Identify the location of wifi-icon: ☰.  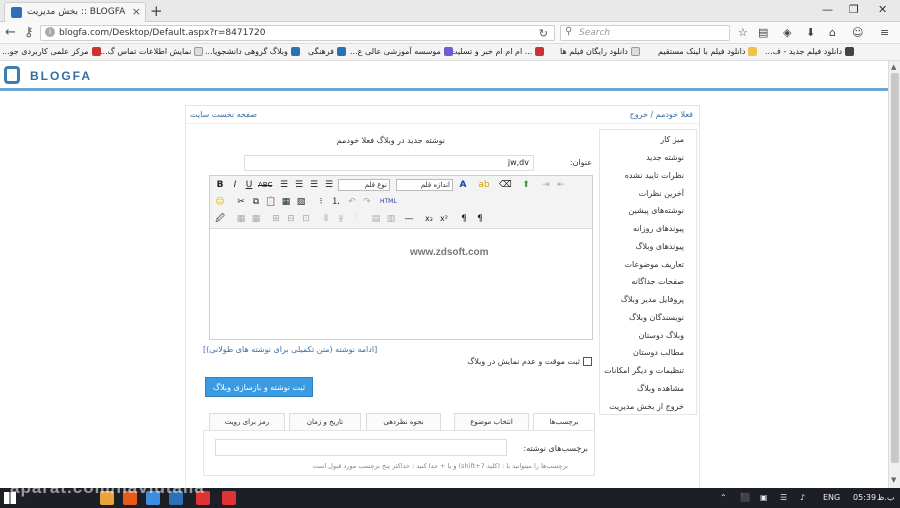
(783, 497).